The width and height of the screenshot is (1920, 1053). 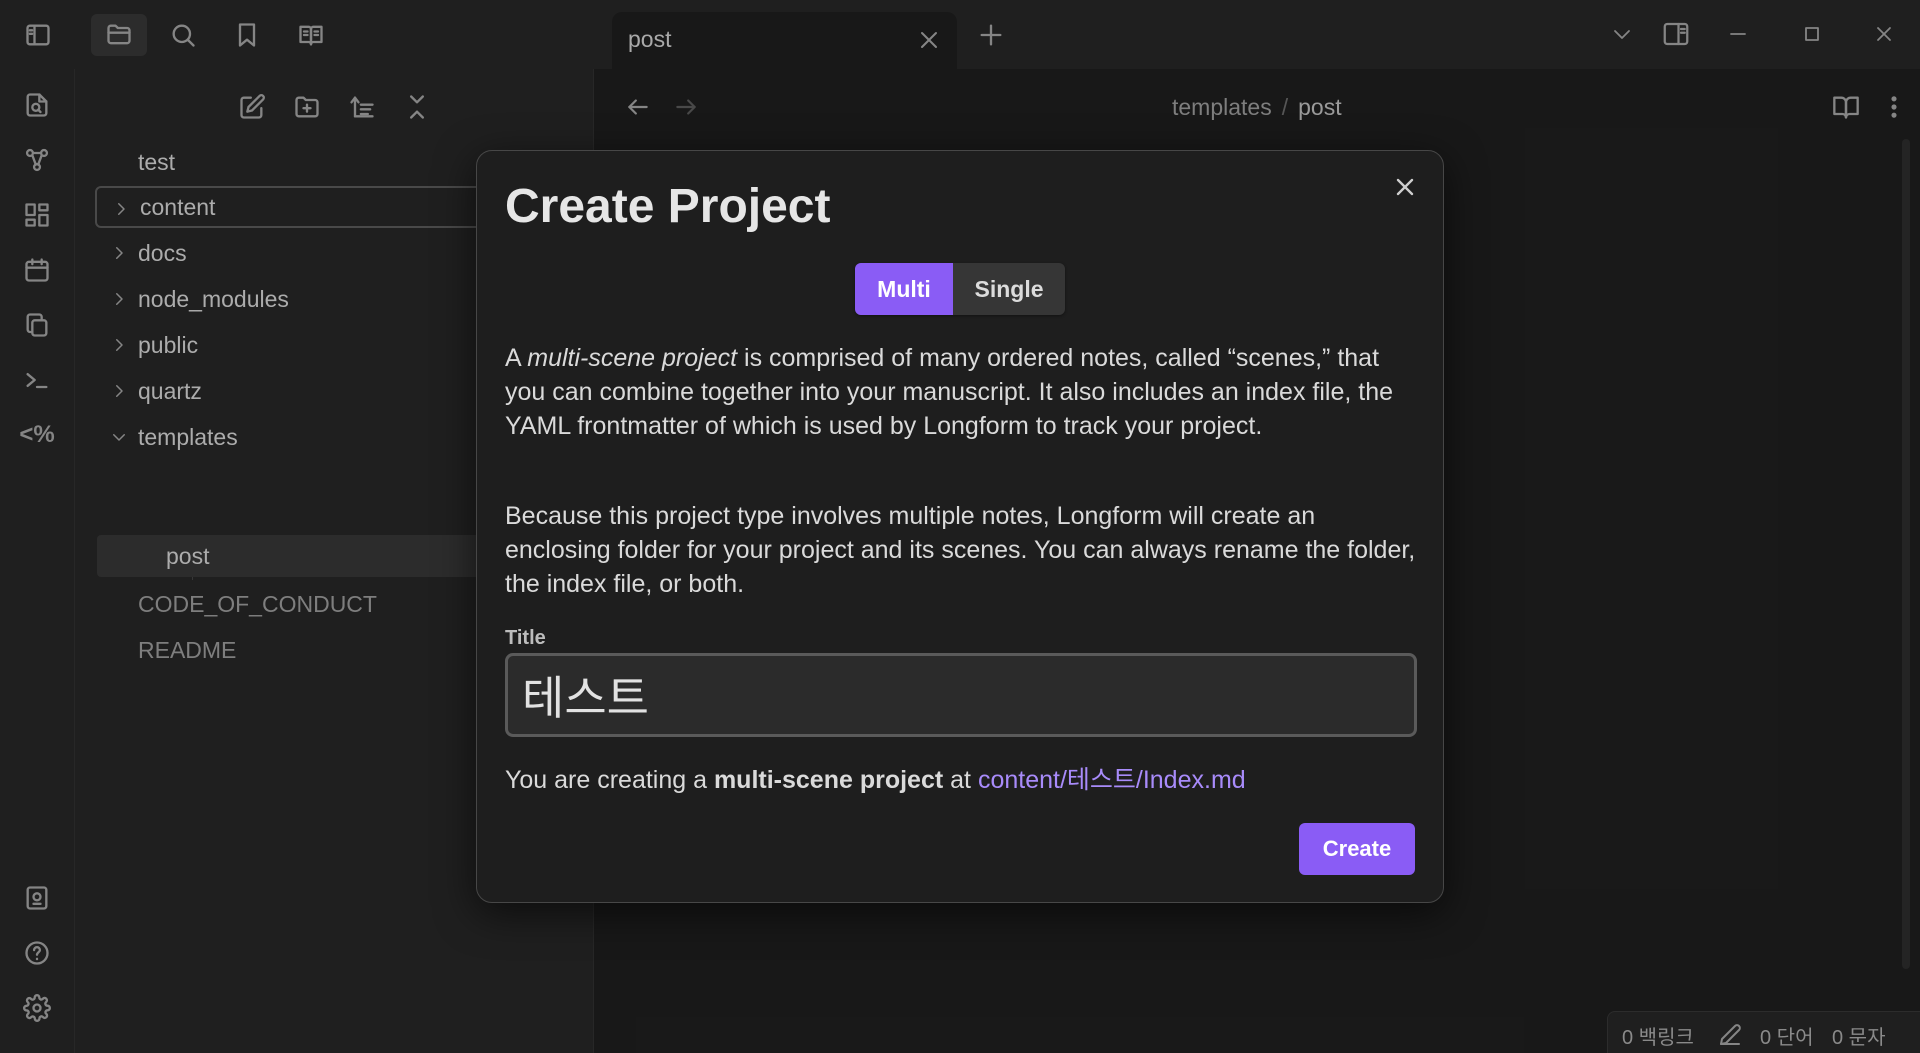 What do you see at coordinates (828, 780) in the screenshot?
I see `summary-project-type: multi-scene project` at bounding box center [828, 780].